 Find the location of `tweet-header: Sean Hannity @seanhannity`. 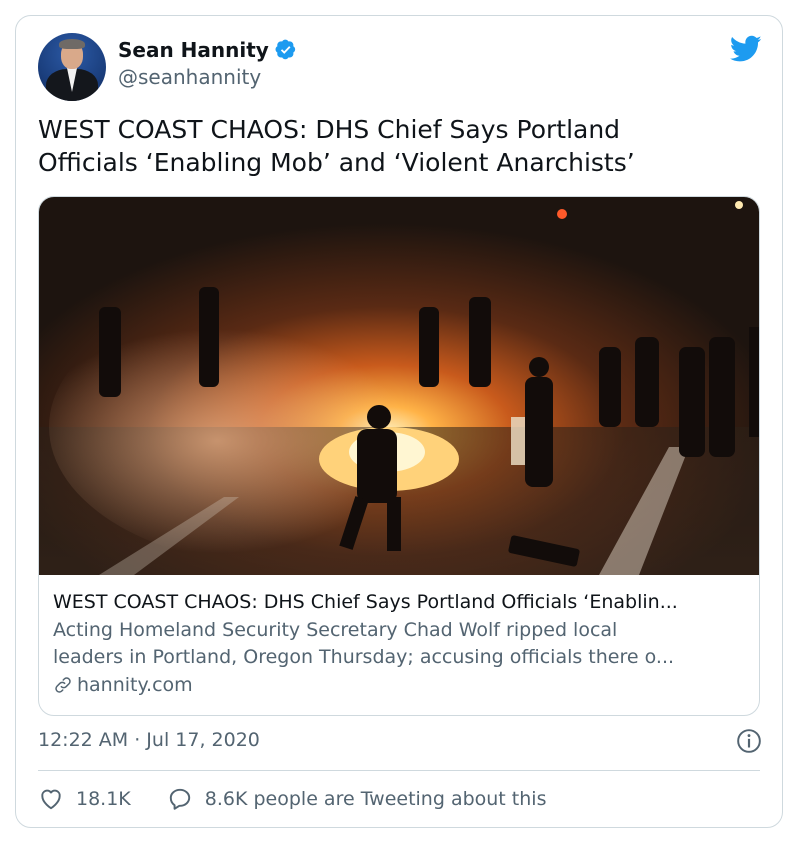

tweet-header: Sean Hannity @seanhannity is located at coordinates (400, 68).